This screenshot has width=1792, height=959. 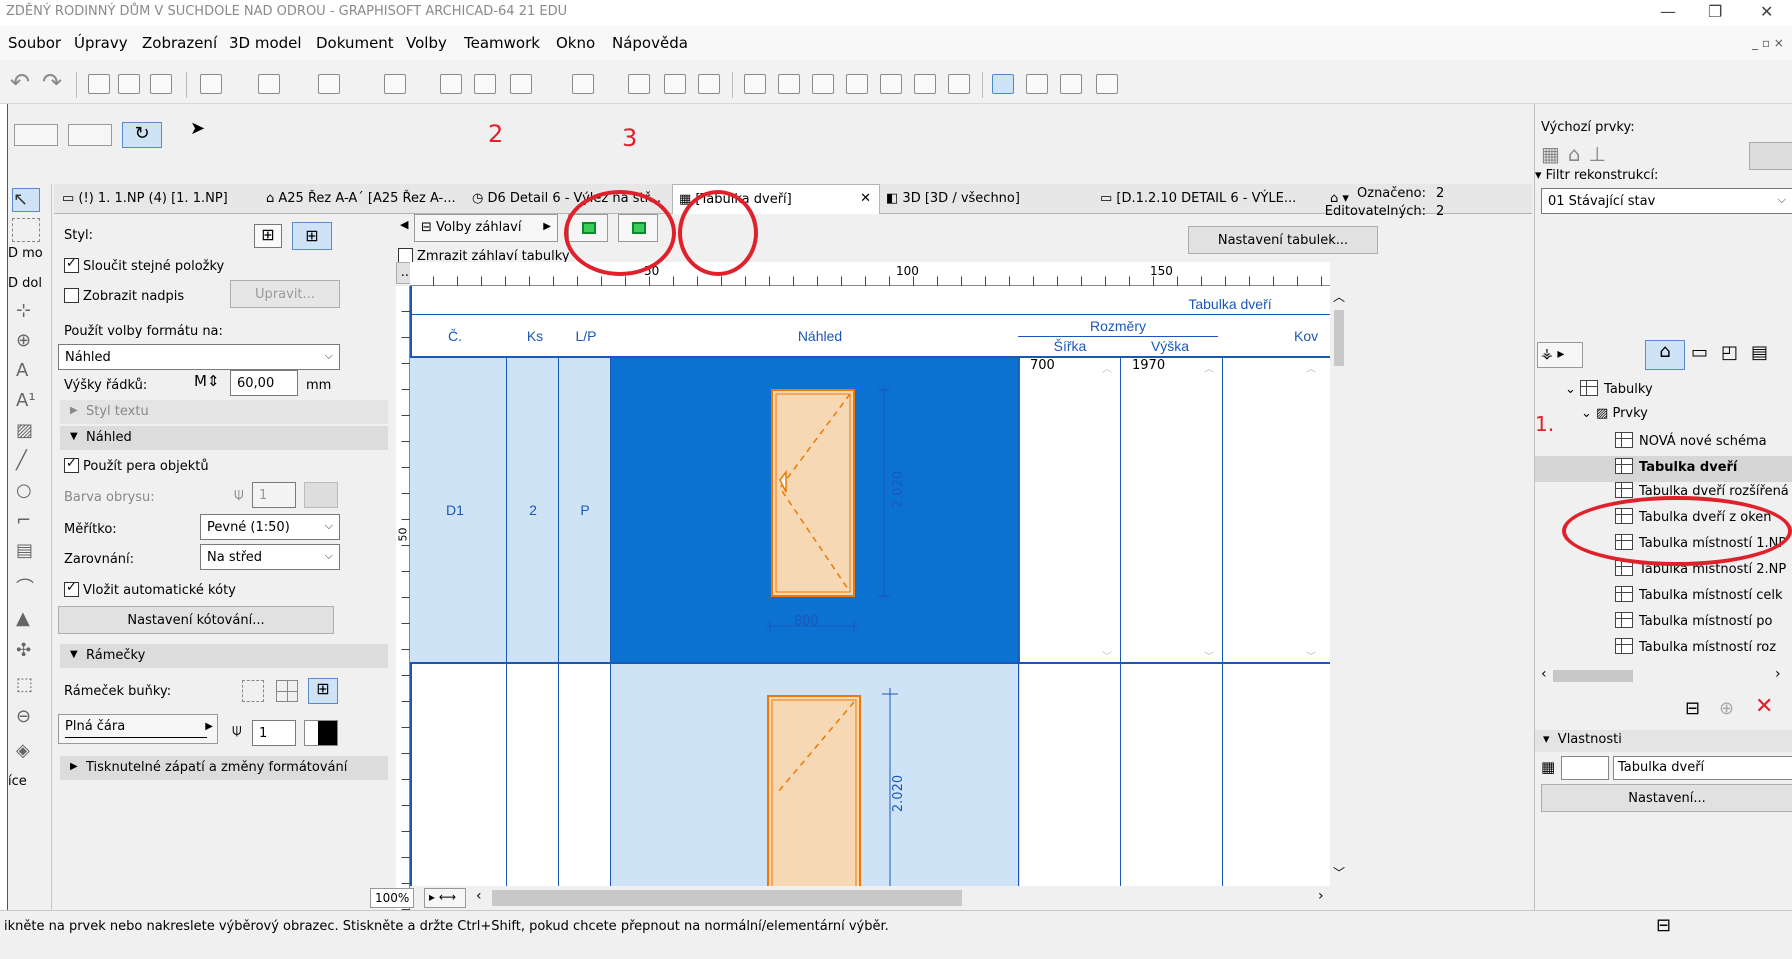 I want to click on cell-c: D1, so click(x=455, y=510).